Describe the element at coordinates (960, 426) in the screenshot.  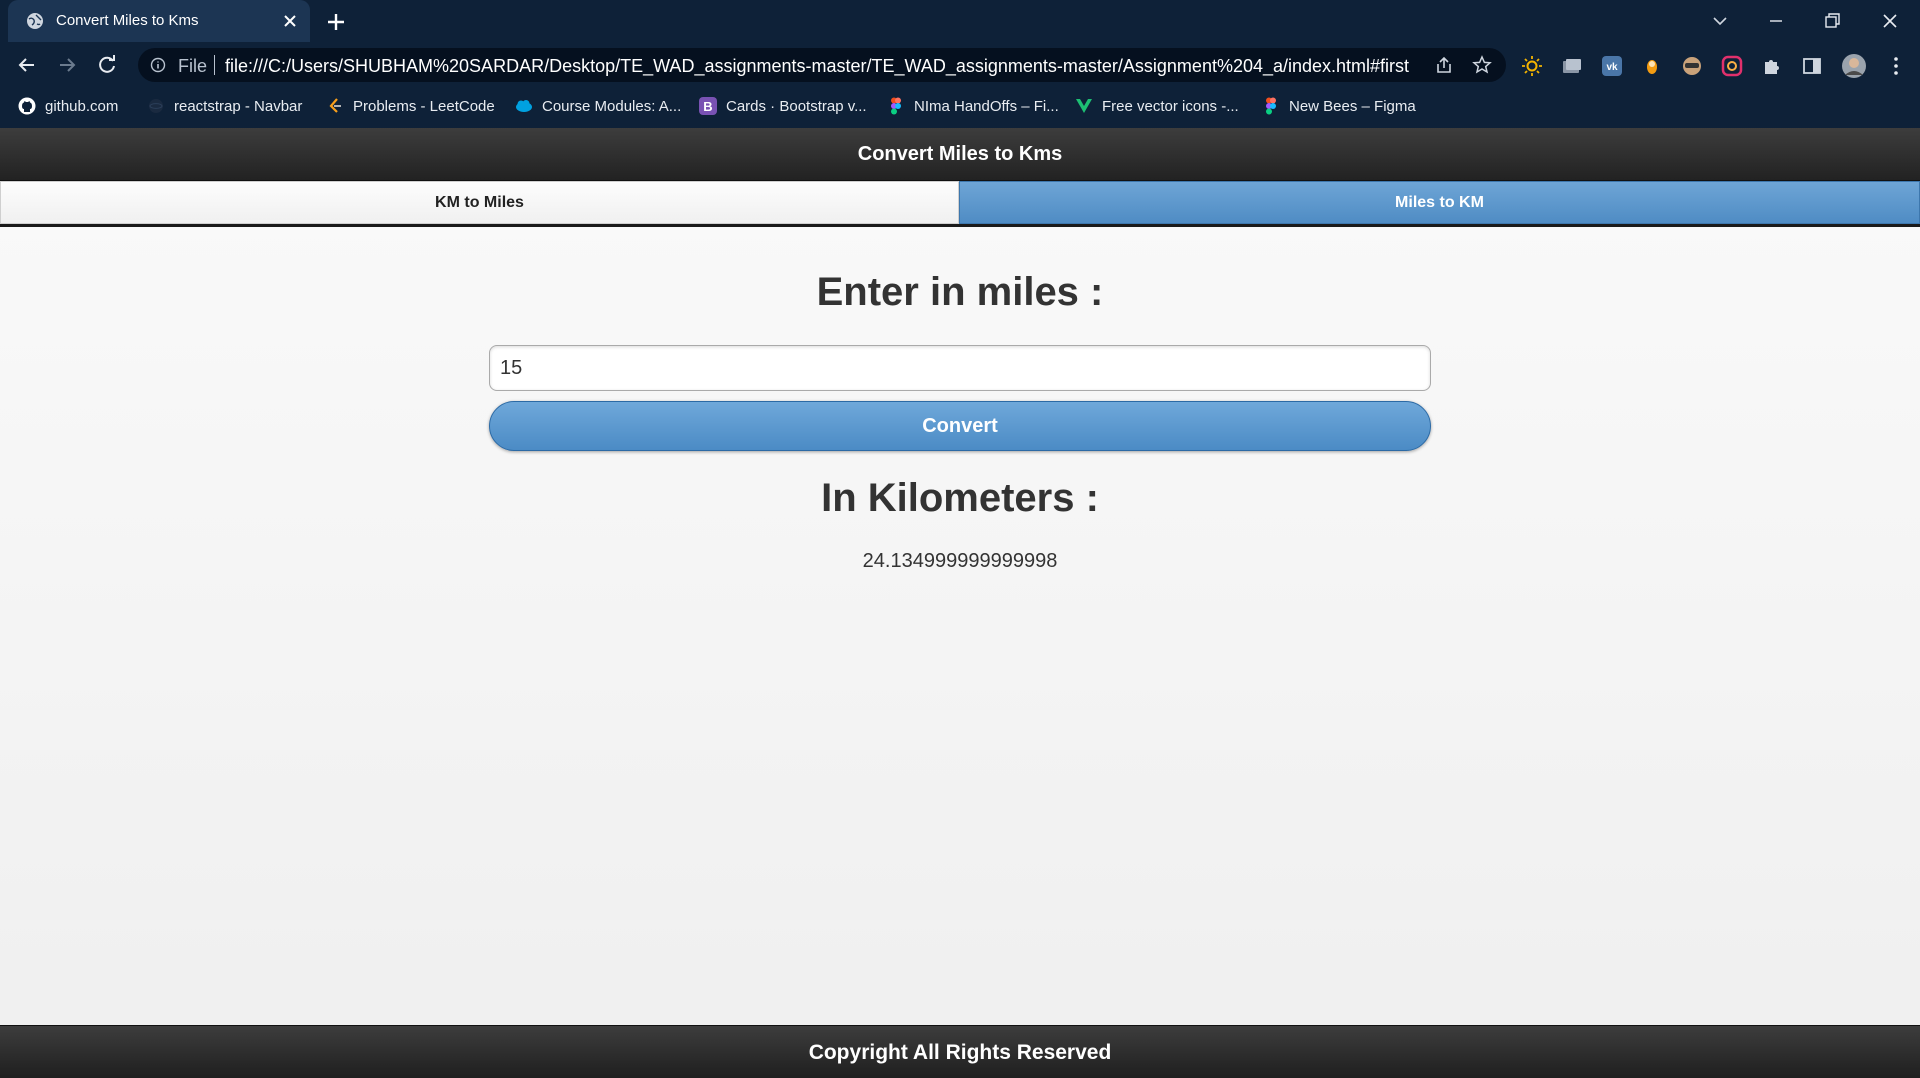
I see `convert-button: Convert` at that location.